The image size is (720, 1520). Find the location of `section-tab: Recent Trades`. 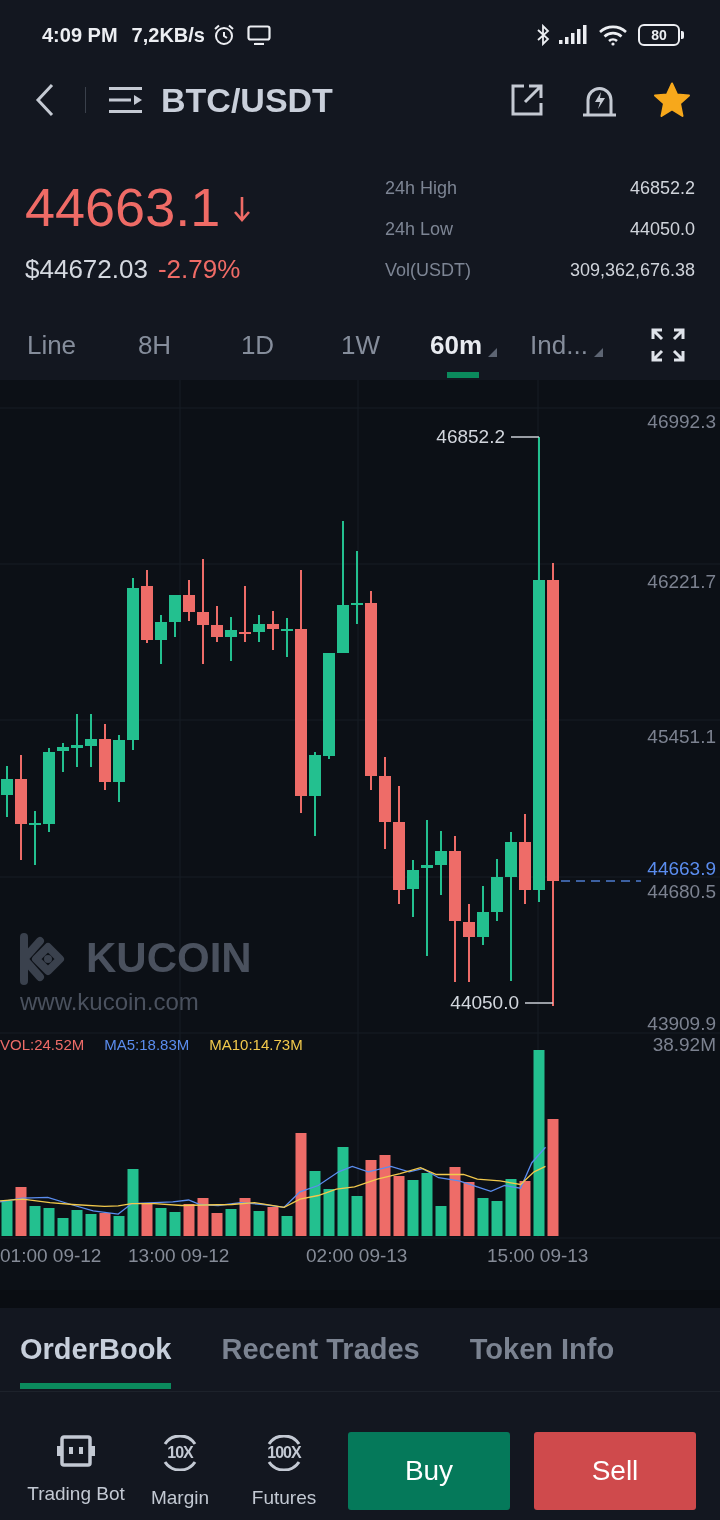

section-tab: Recent Trades is located at coordinates (320, 1349).